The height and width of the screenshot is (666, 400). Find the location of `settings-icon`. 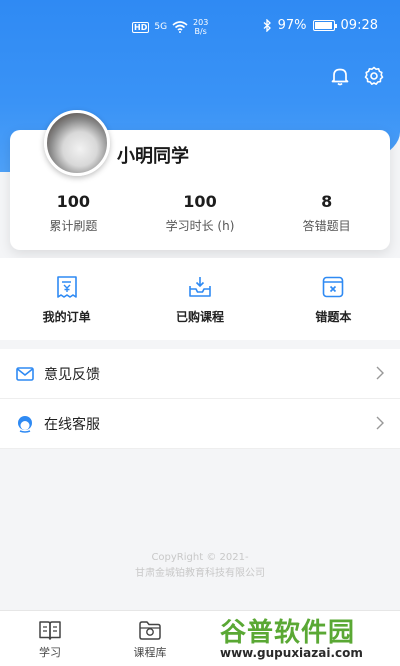

settings-icon is located at coordinates (374, 76).